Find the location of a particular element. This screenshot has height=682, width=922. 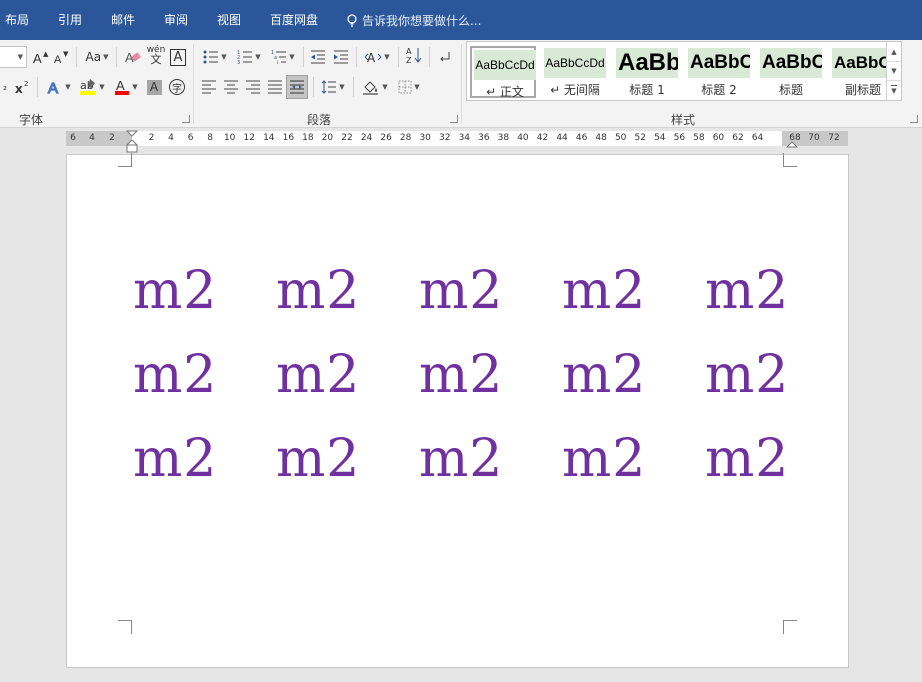

superscript-button: x2 is located at coordinates (23, 87).